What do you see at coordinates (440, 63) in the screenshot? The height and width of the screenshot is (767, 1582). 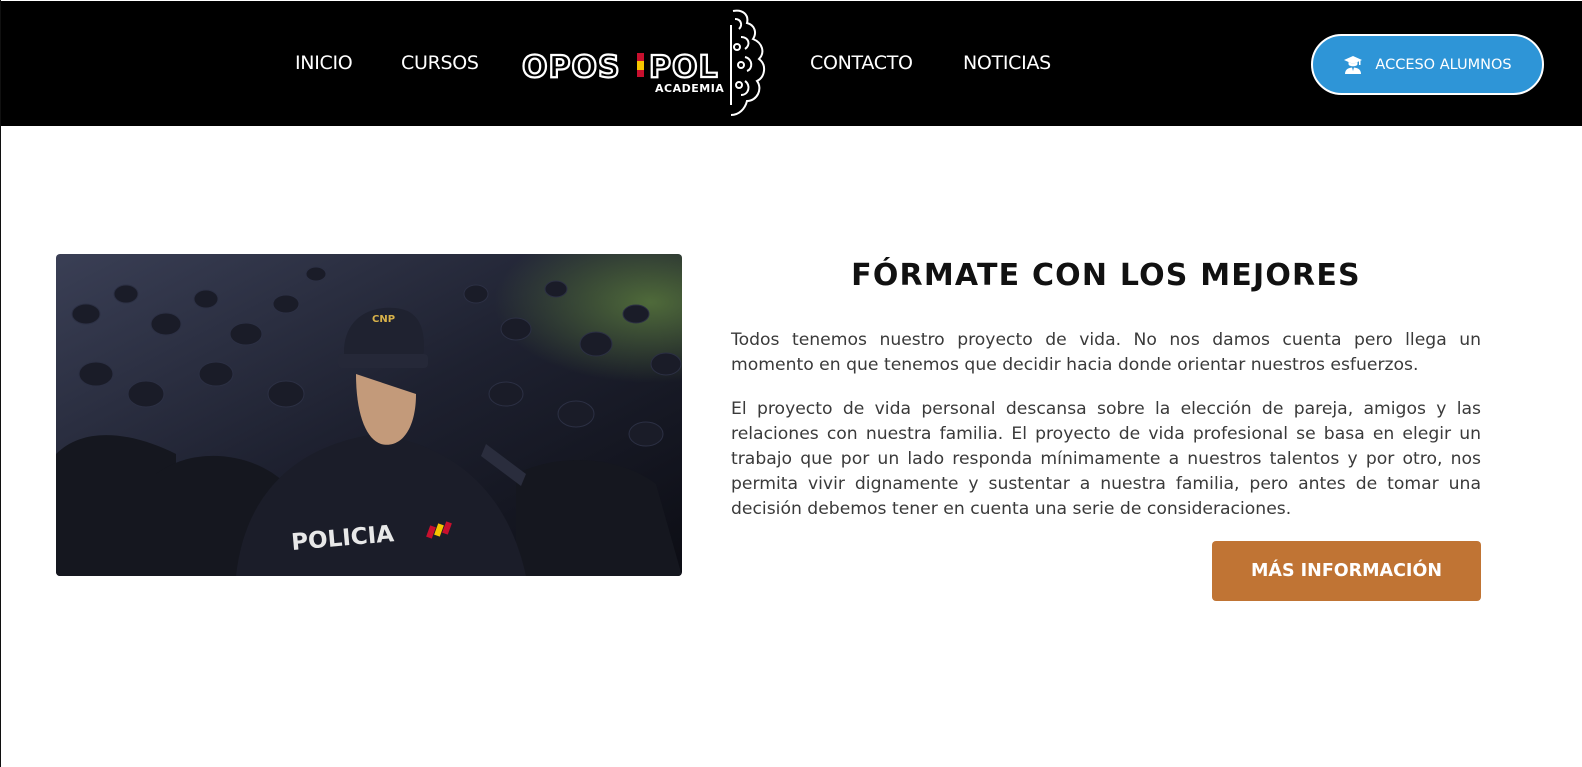 I see `nav-link-cursos: CURSOS` at bounding box center [440, 63].